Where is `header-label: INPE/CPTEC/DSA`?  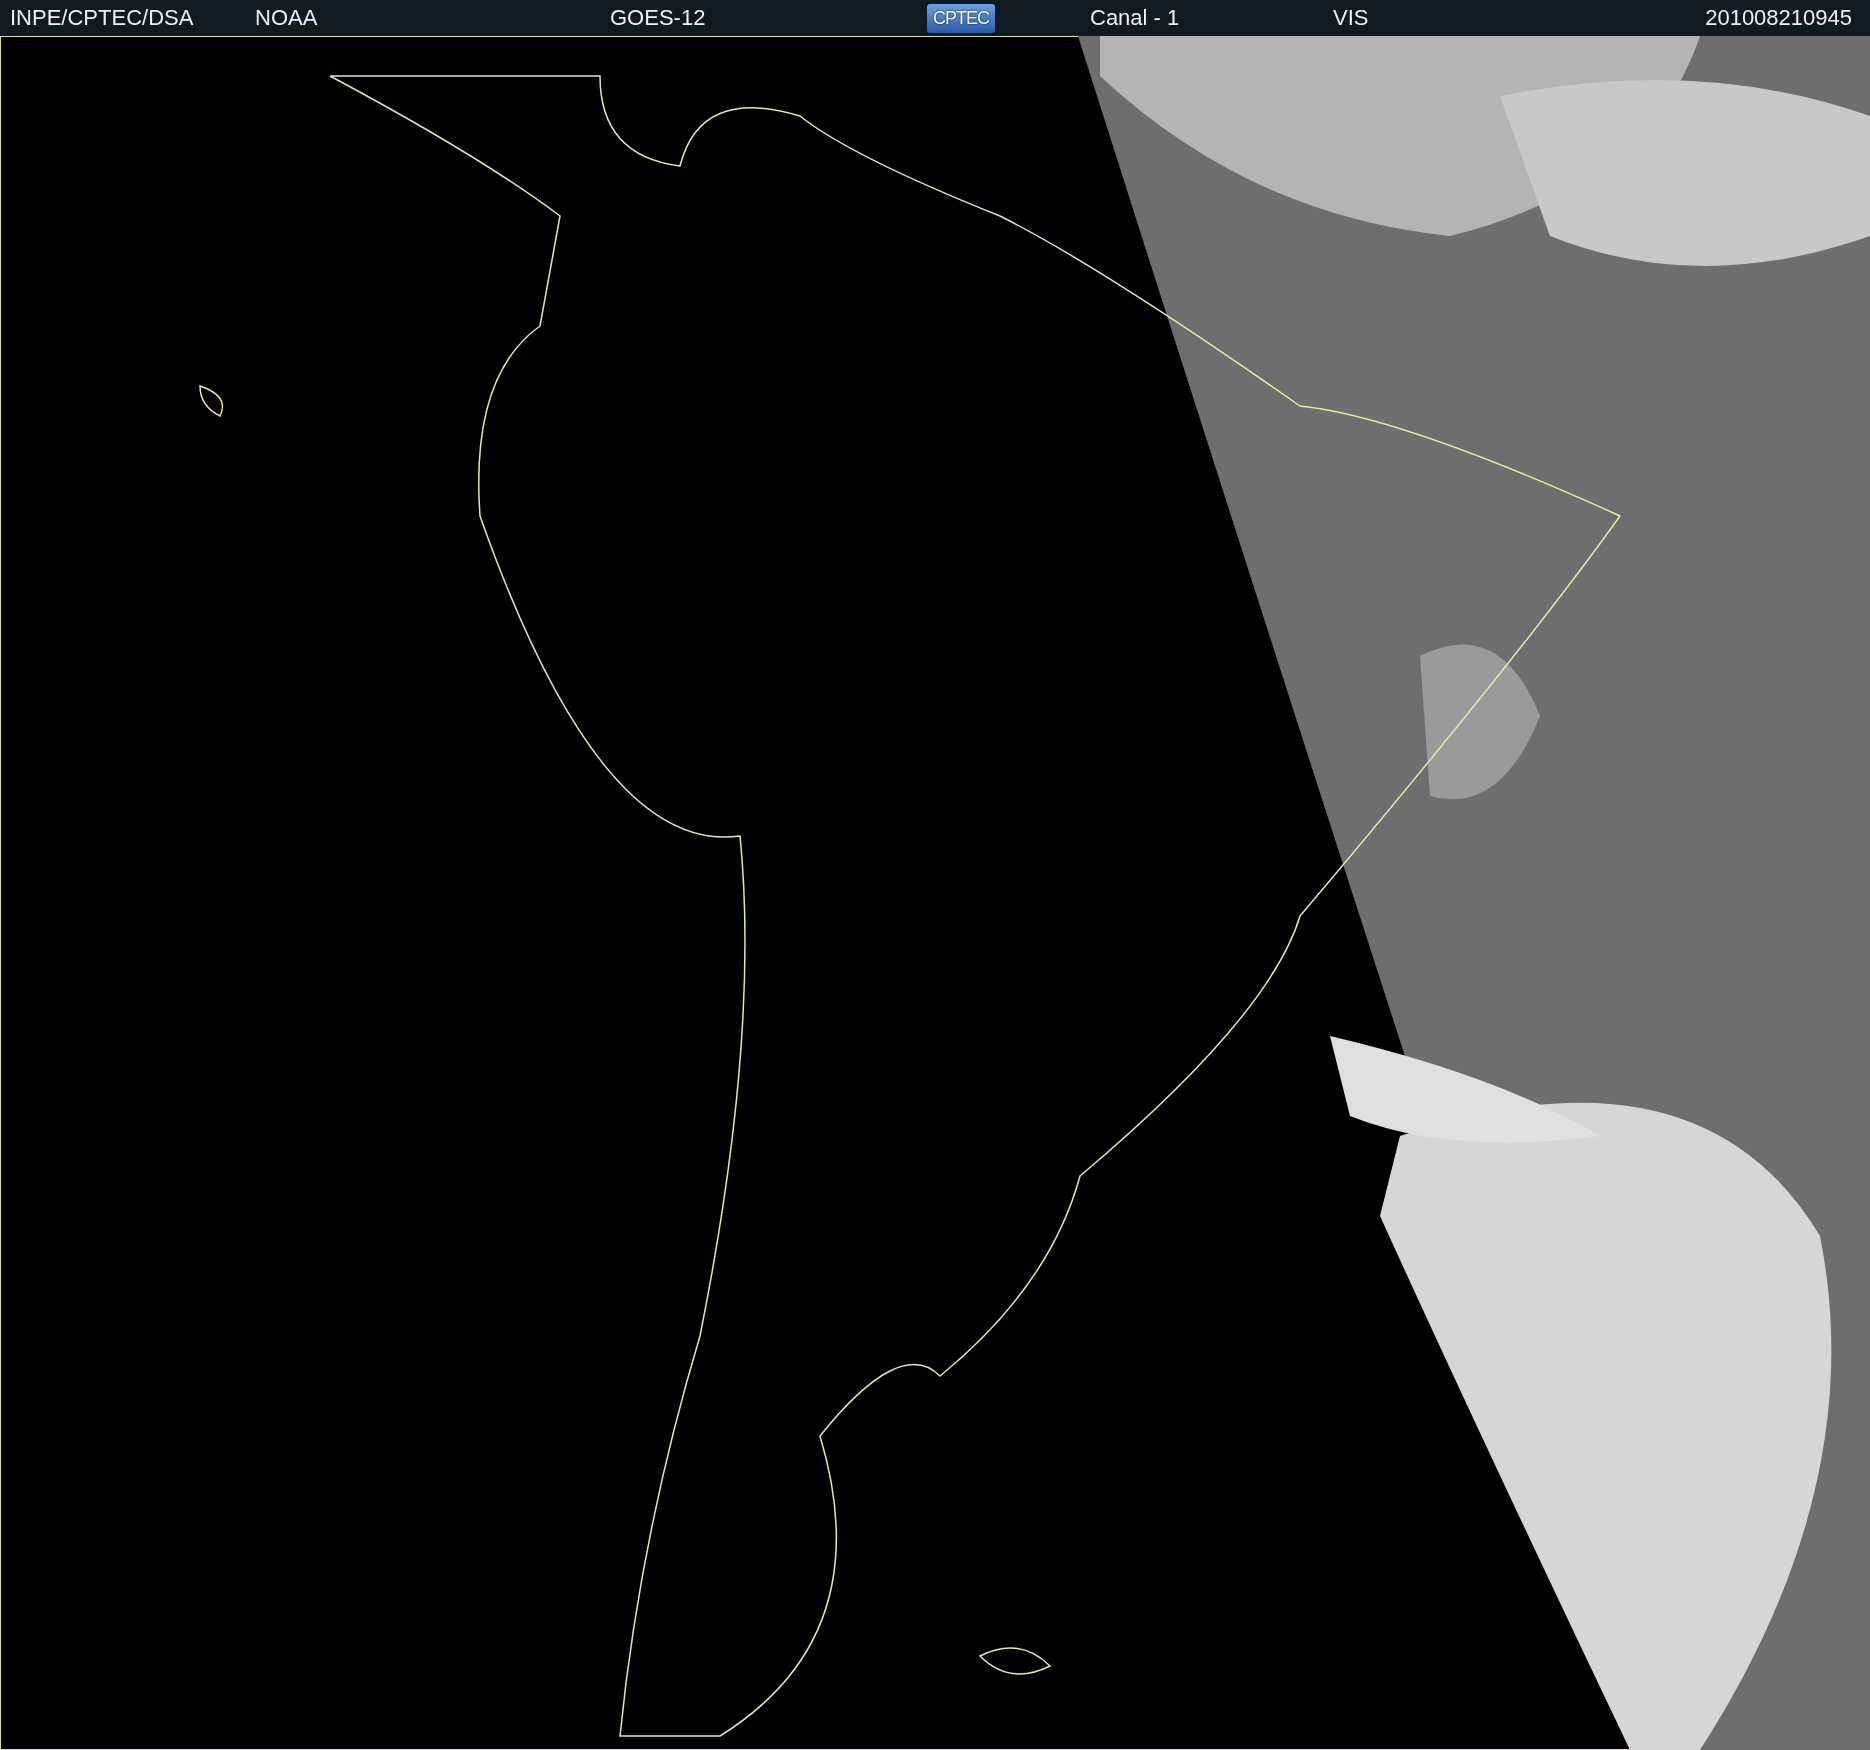 header-label: INPE/CPTEC/DSA is located at coordinates (102, 18).